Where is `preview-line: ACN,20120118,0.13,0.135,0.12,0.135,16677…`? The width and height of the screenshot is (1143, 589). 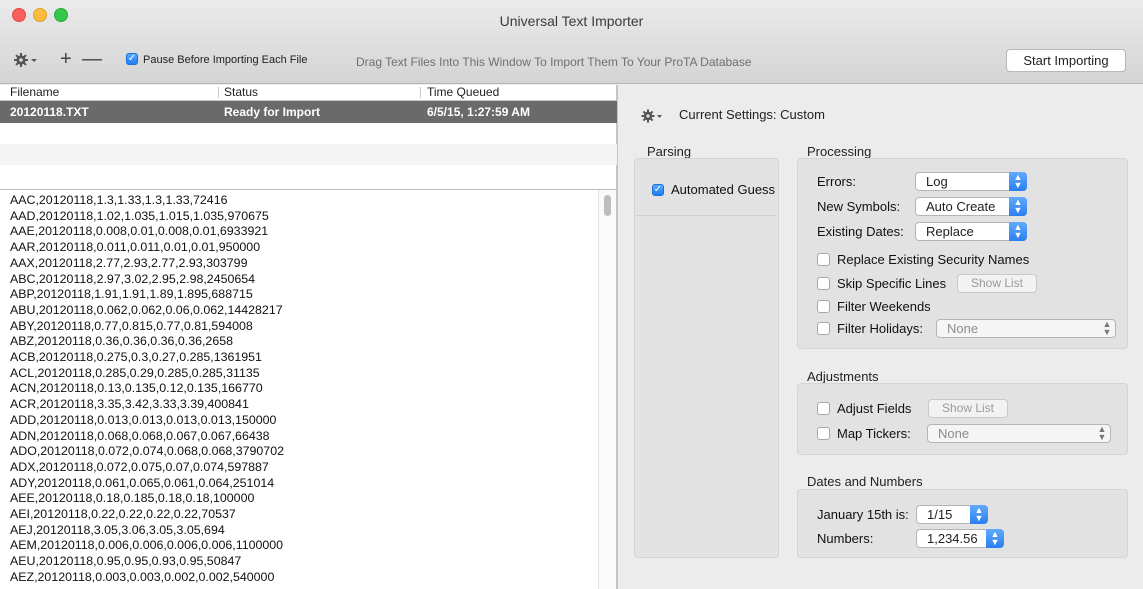 preview-line: ACN,20120118,0.13,0.135,0.12,0.135,16677… is located at coordinates (136, 388).